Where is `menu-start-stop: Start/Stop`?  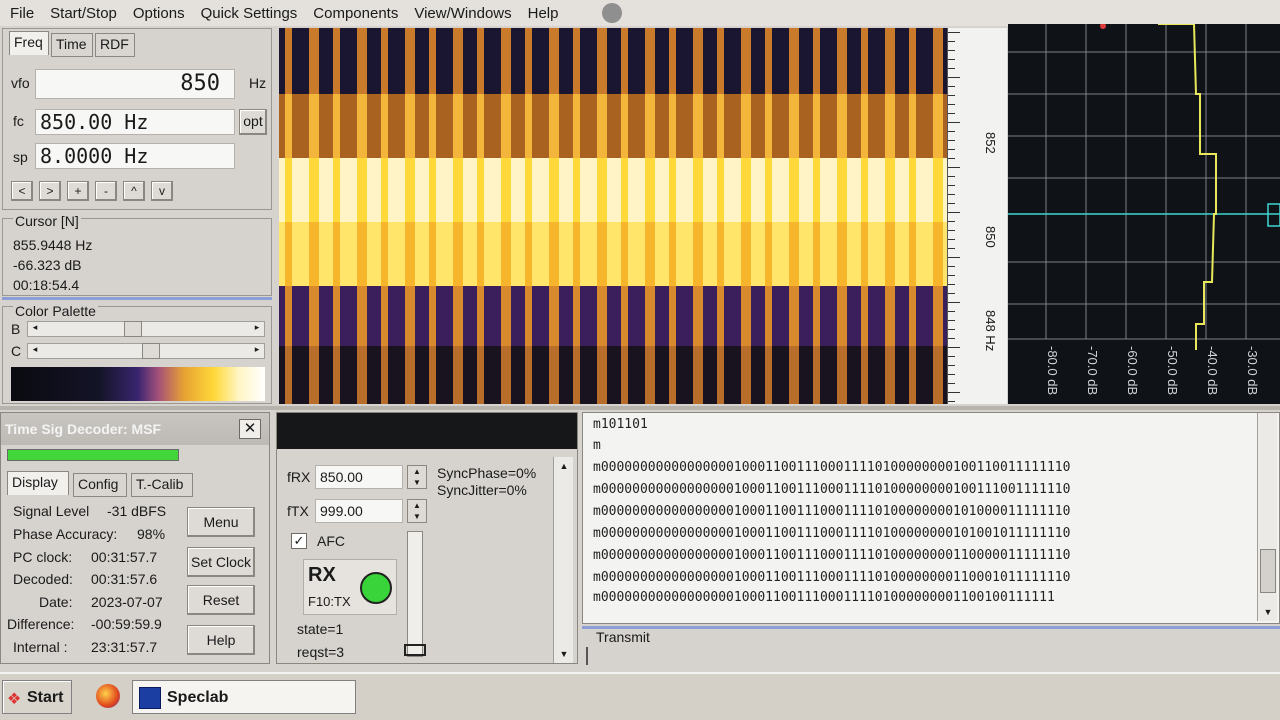
menu-start-stop: Start/Stop is located at coordinates (83, 13).